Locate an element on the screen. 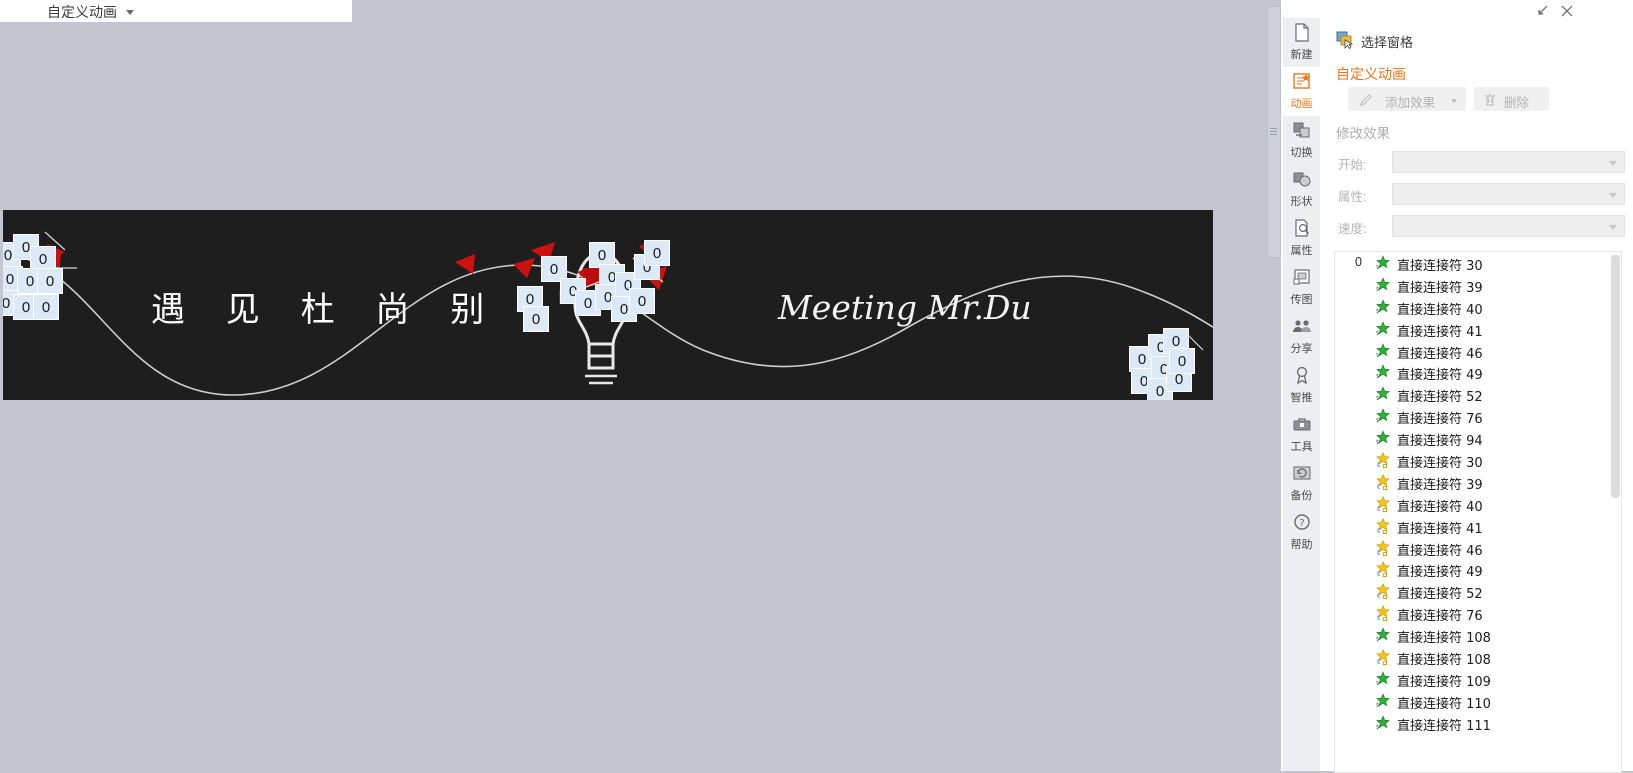  toolbox-icon is located at coordinates (1301, 424).